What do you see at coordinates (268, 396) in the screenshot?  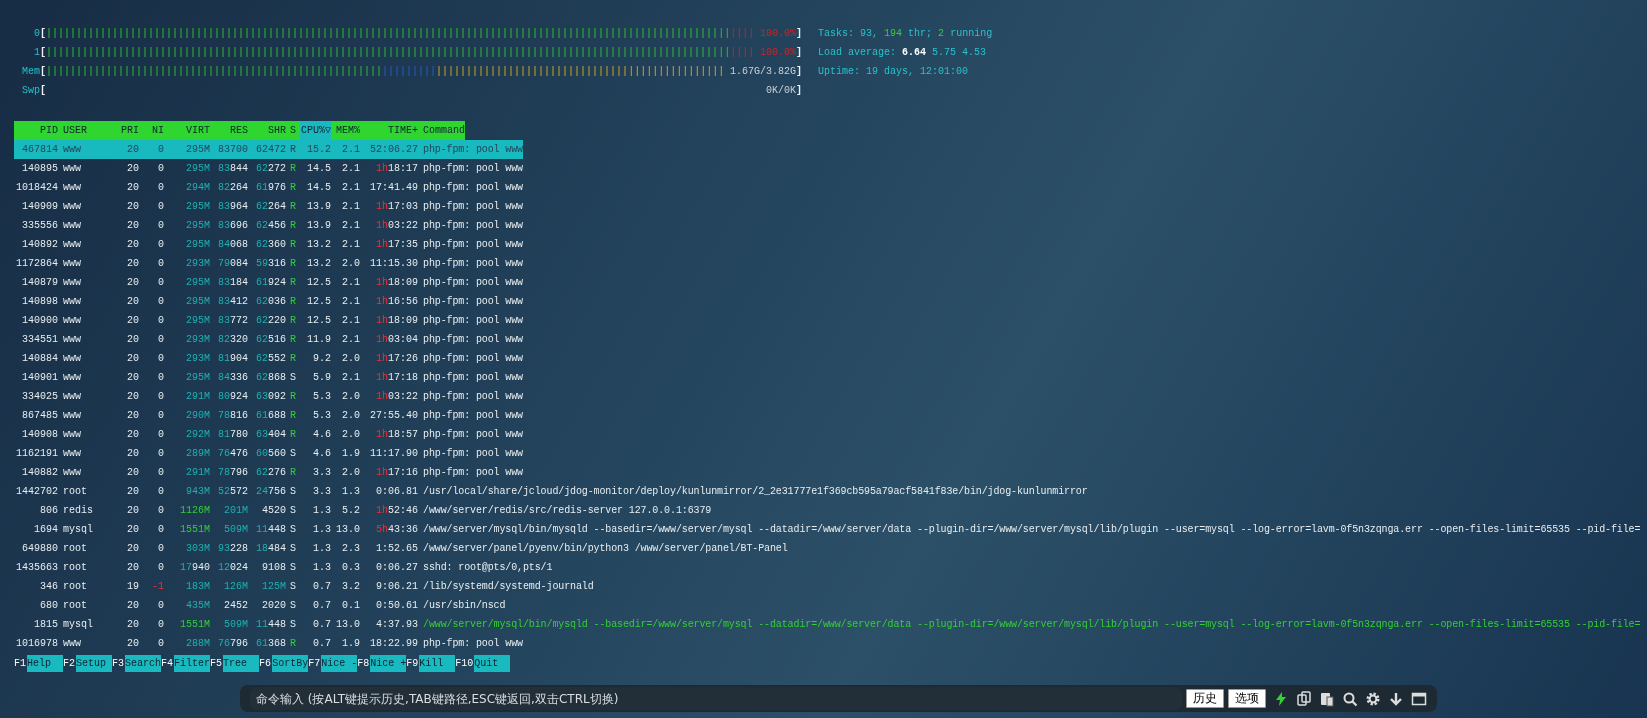 I see `process-row: 334025 www 20 0 291M 80924 63092 R 5.3 2.0 1h03:22 php-fpm: pool www` at bounding box center [268, 396].